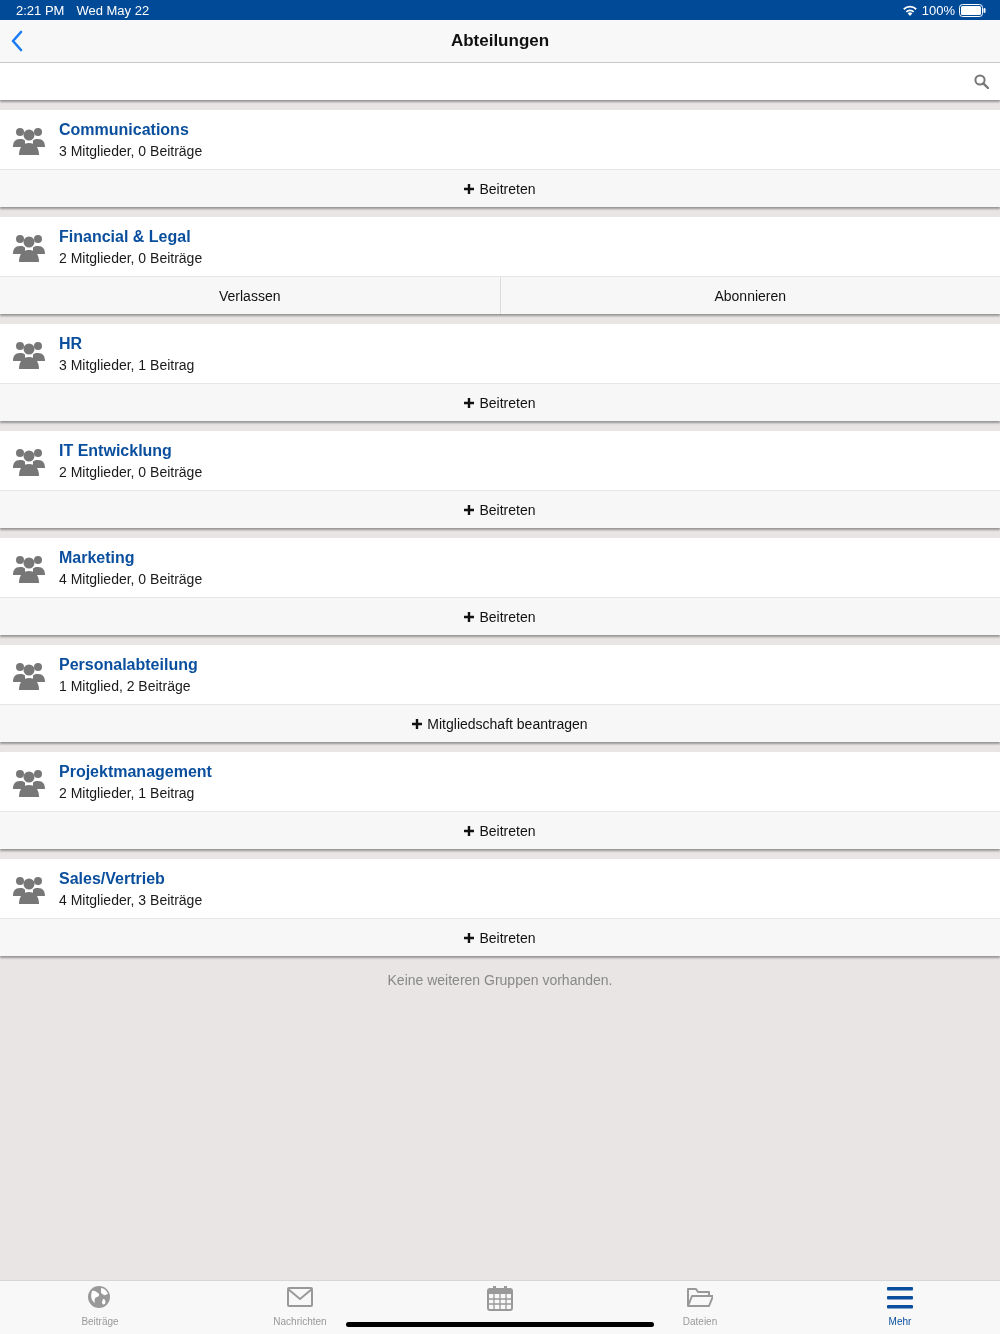 This screenshot has height=1334, width=1000. What do you see at coordinates (113, 10) in the screenshot?
I see `status-date: Wed May 22` at bounding box center [113, 10].